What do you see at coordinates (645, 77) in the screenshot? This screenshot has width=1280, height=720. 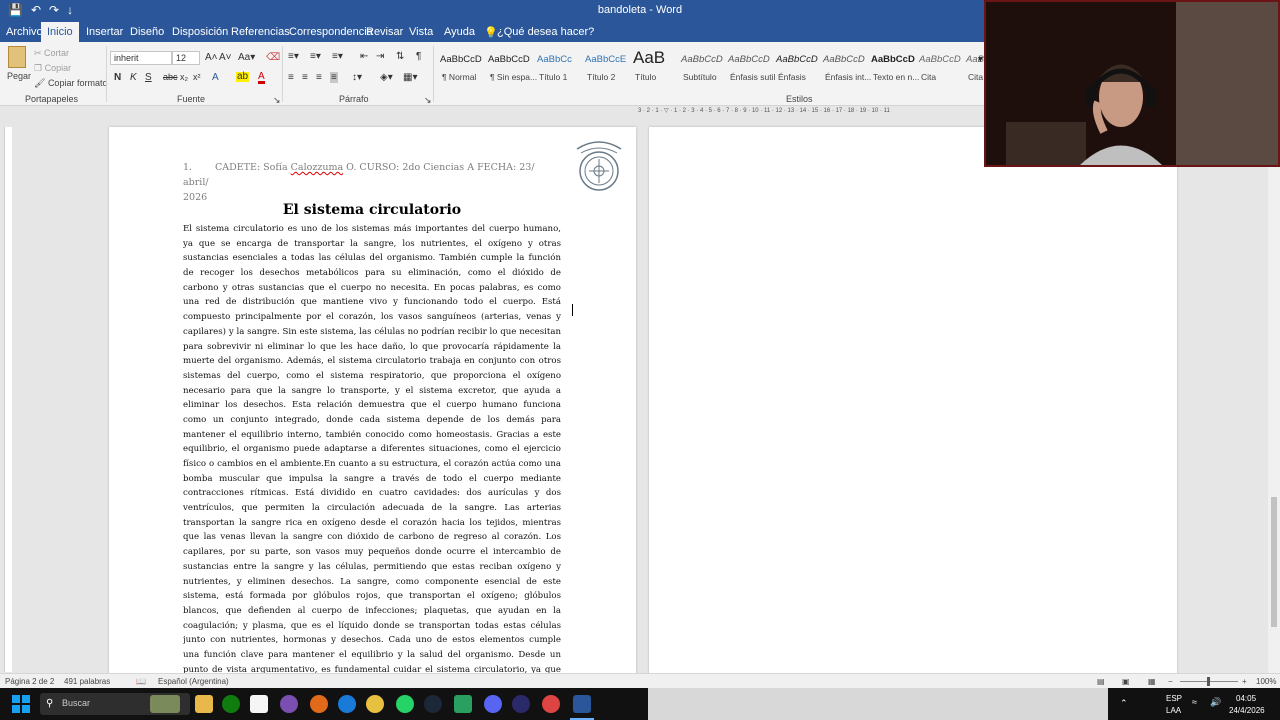 I see `style-name: Título` at bounding box center [645, 77].